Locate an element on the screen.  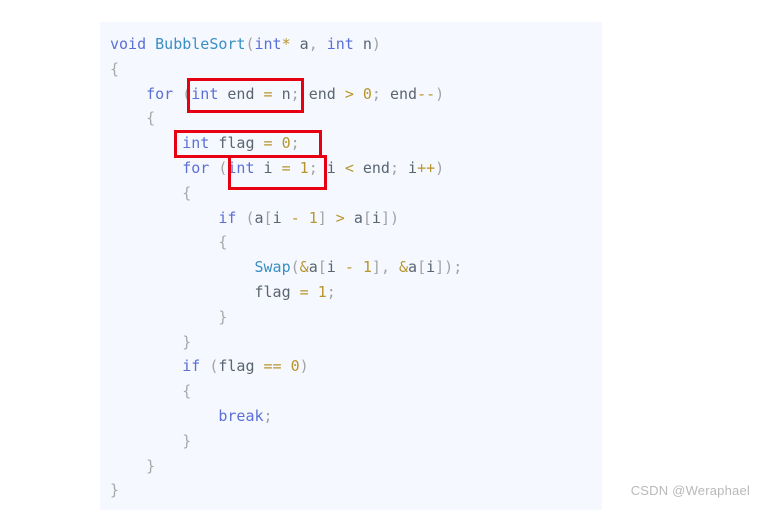
code-token-op: == is located at coordinates (272, 366).